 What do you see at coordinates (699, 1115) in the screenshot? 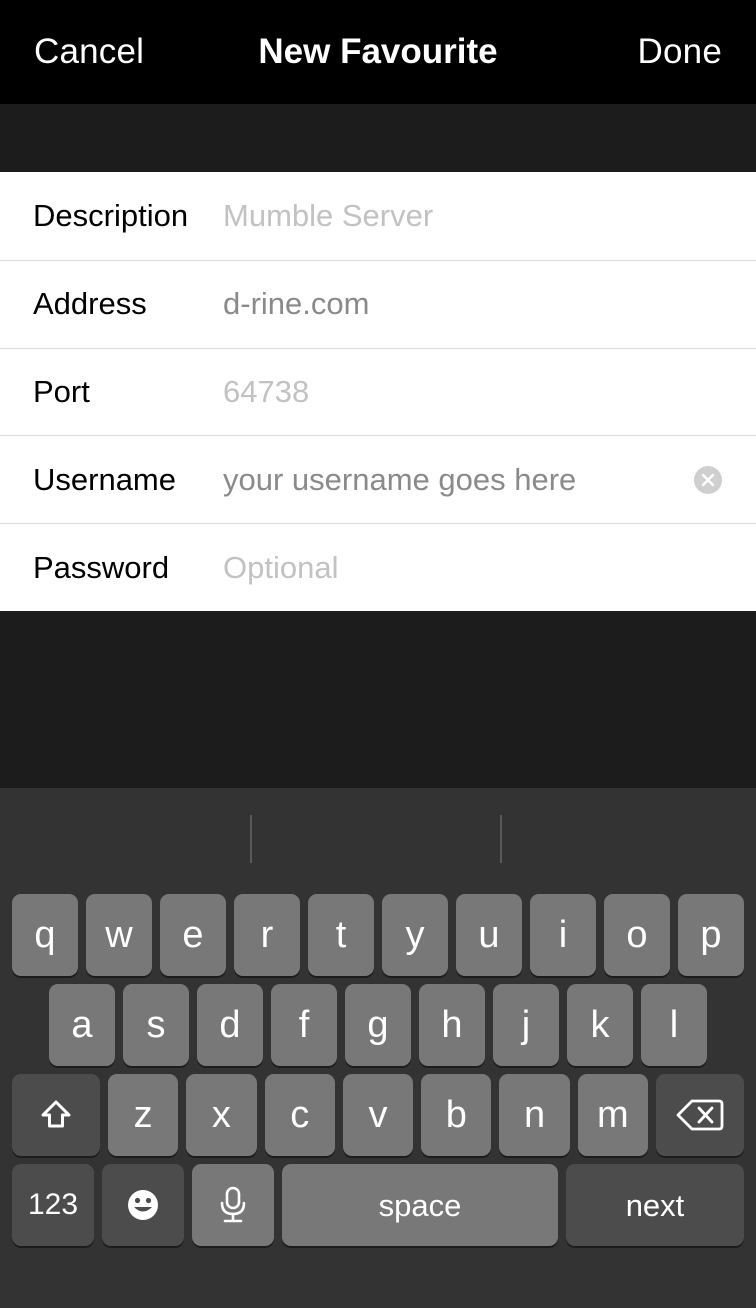
I see `backspace-delete-icon` at bounding box center [699, 1115].